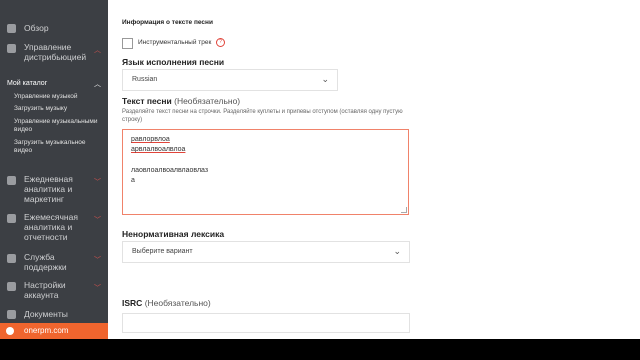 The image size is (640, 360). Describe the element at coordinates (36, 28) in the screenshot. I see `sidebar-item-label: Обзор` at that location.